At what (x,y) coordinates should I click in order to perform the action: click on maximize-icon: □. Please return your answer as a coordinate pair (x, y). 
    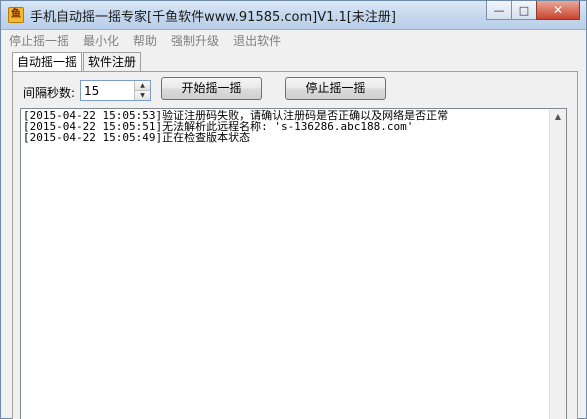
    Looking at the image, I should click on (524, 10).